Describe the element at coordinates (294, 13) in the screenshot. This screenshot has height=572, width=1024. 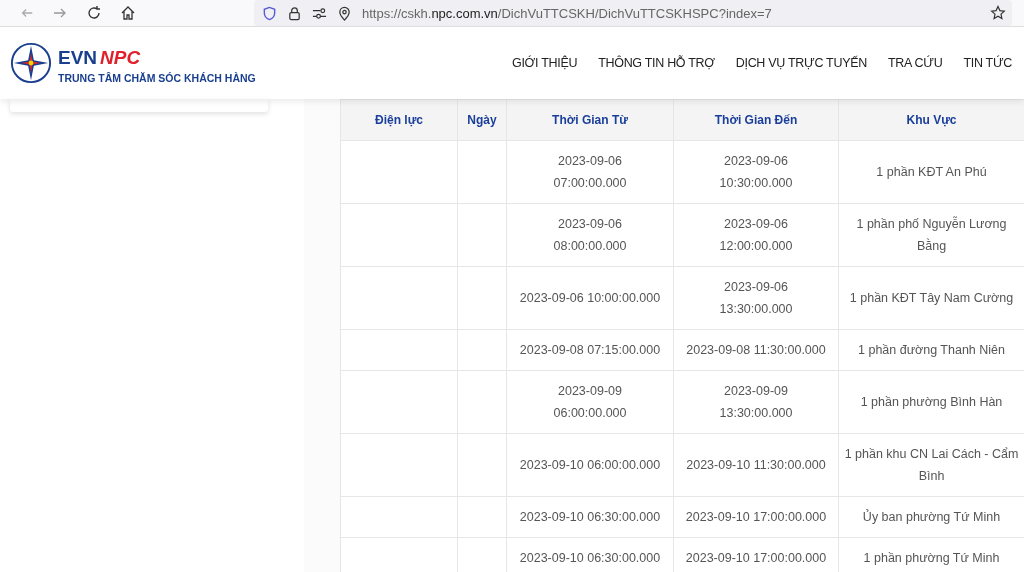
I see `lock-icon` at that location.